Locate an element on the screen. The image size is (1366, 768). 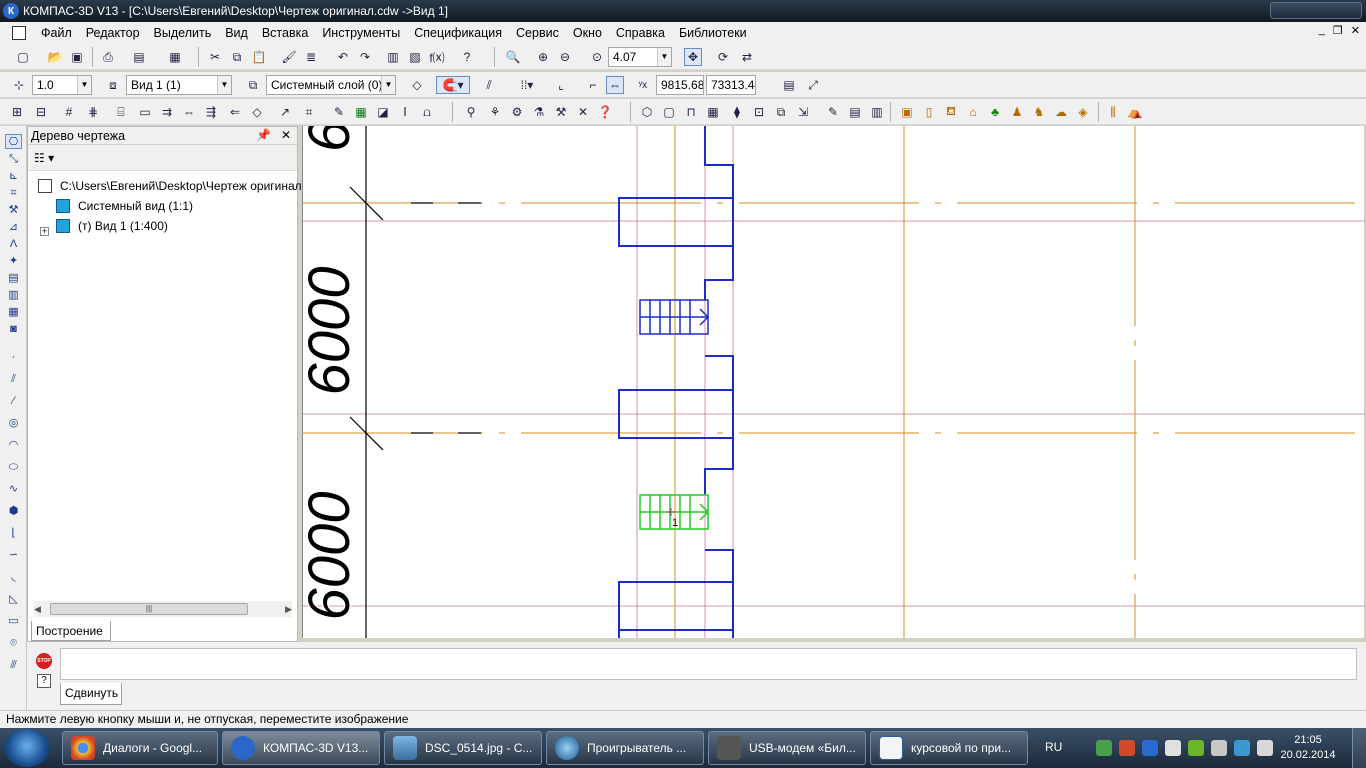
properties-brush-icon: 🖌 is located at coordinates (289, 57).